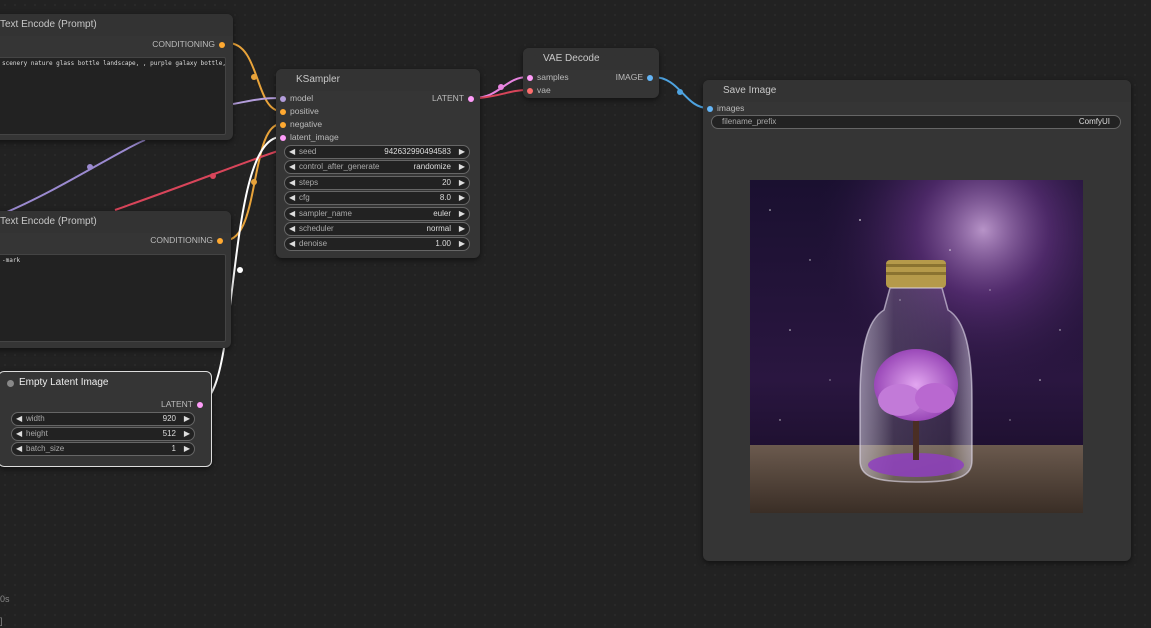 Image resolution: width=1151 pixels, height=628 pixels. Describe the element at coordinates (113, 298) in the screenshot. I see `prompt-textarea: -mark` at that location.